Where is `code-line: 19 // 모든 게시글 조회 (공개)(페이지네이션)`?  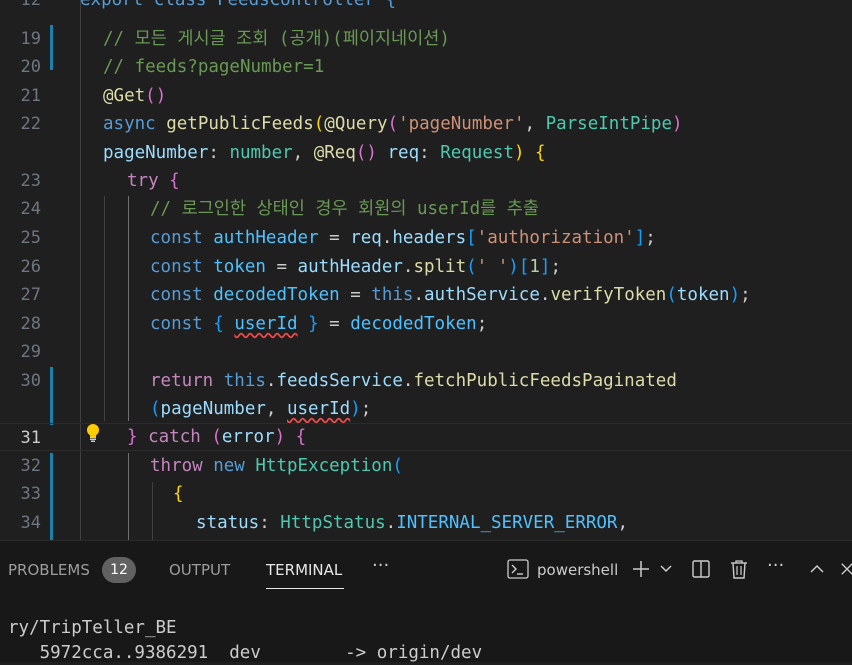
code-line: 19 // 모든 게시글 조회 (공개)(페이지네이션) is located at coordinates (426, 39).